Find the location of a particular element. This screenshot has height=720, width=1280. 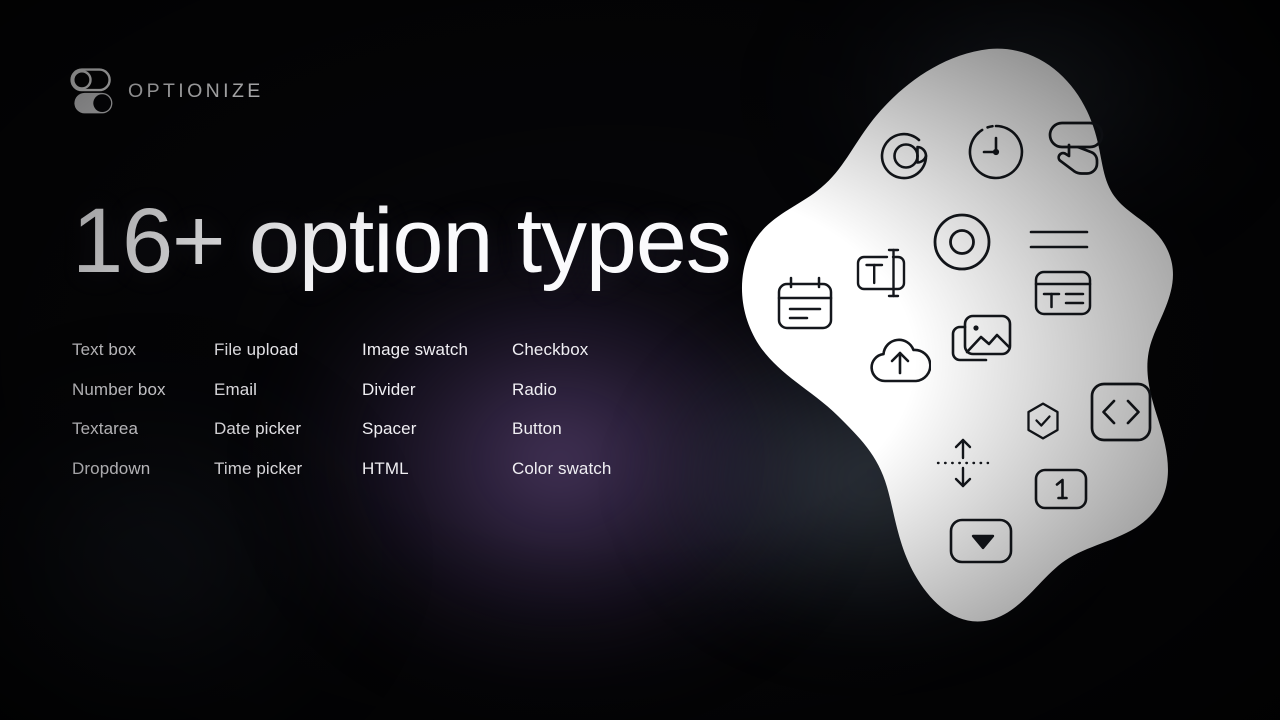

radio-icon is located at coordinates (962, 242).